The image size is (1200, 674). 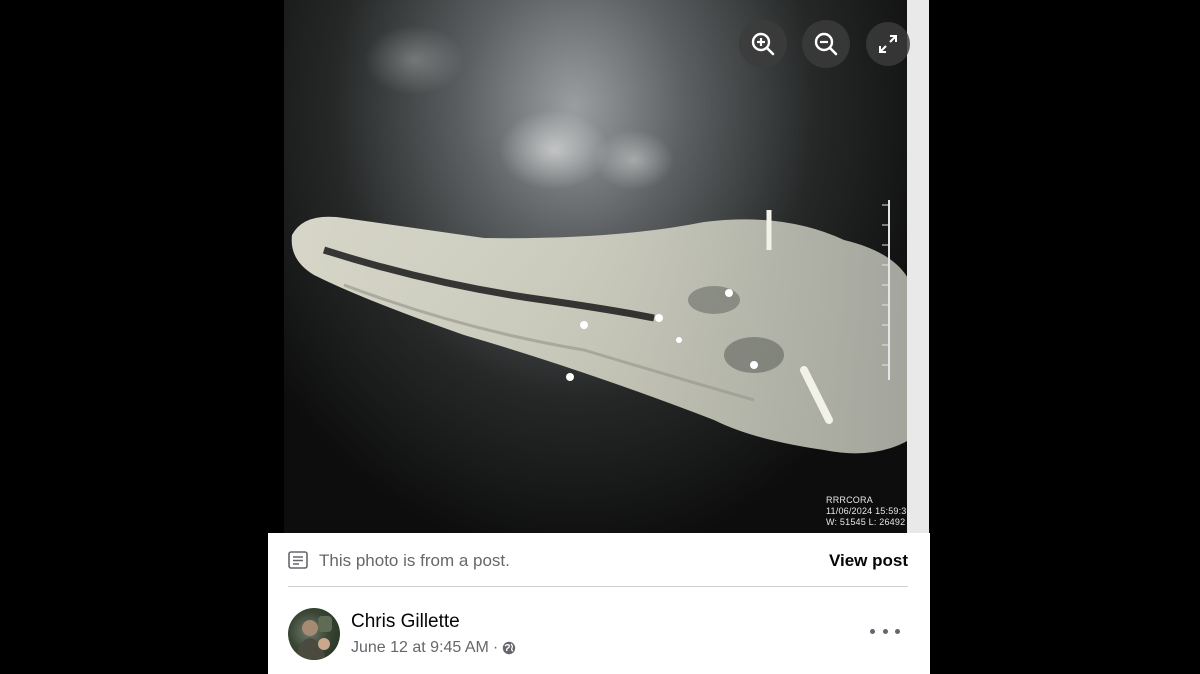 I want to click on post-notice-text: This photo is from a post., so click(x=414, y=560).